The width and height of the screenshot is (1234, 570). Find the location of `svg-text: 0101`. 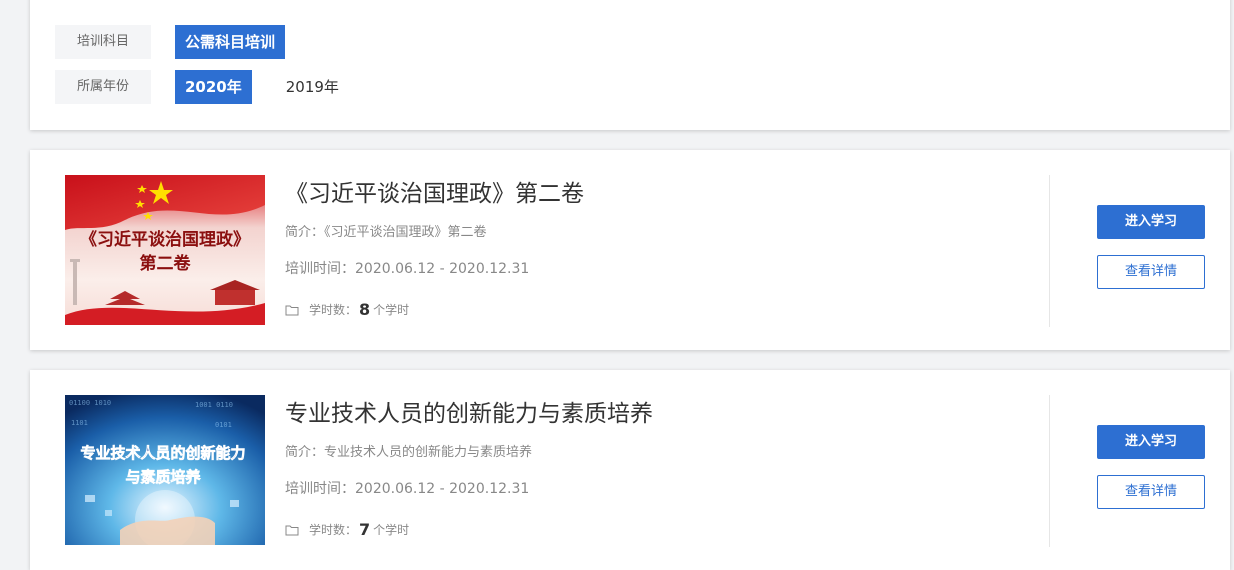

svg-text: 0101 is located at coordinates (223, 425).